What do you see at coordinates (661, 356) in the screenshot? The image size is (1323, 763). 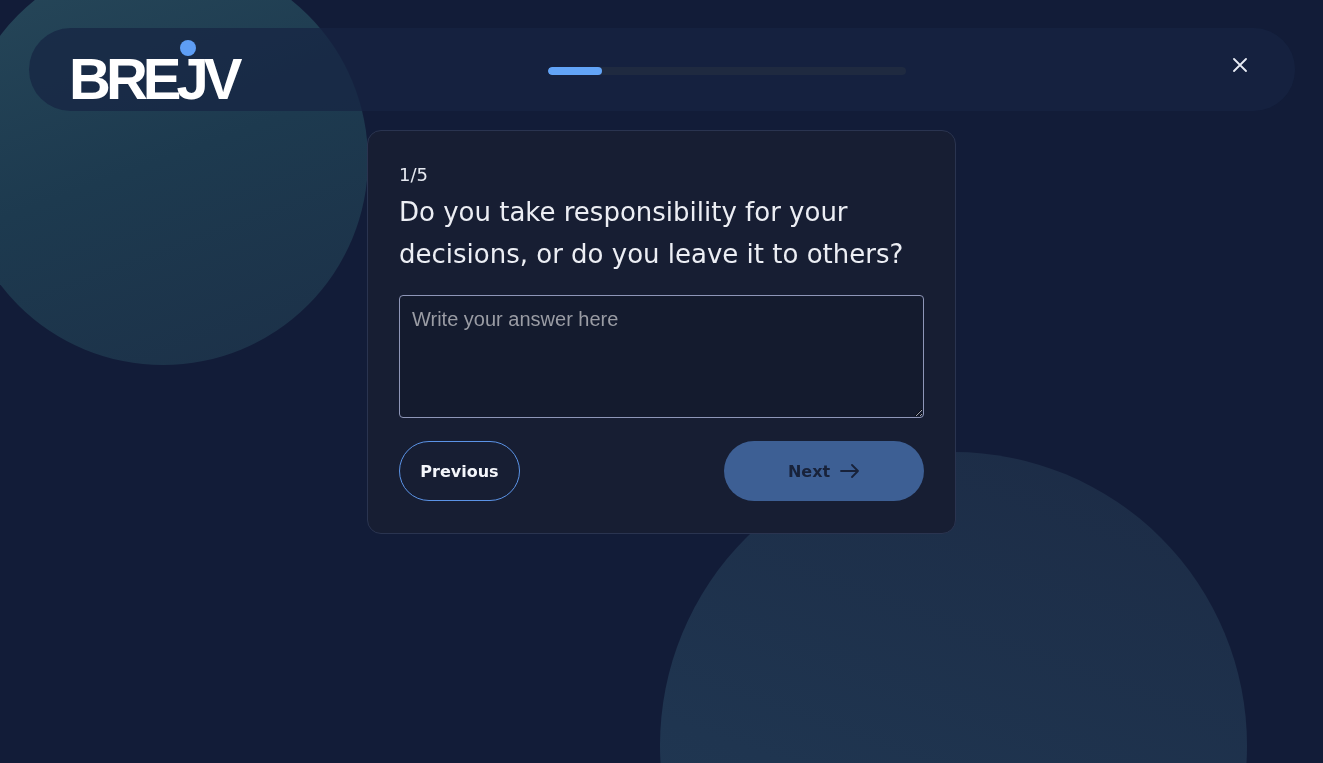 I see `answer-field: Write your answer here` at bounding box center [661, 356].